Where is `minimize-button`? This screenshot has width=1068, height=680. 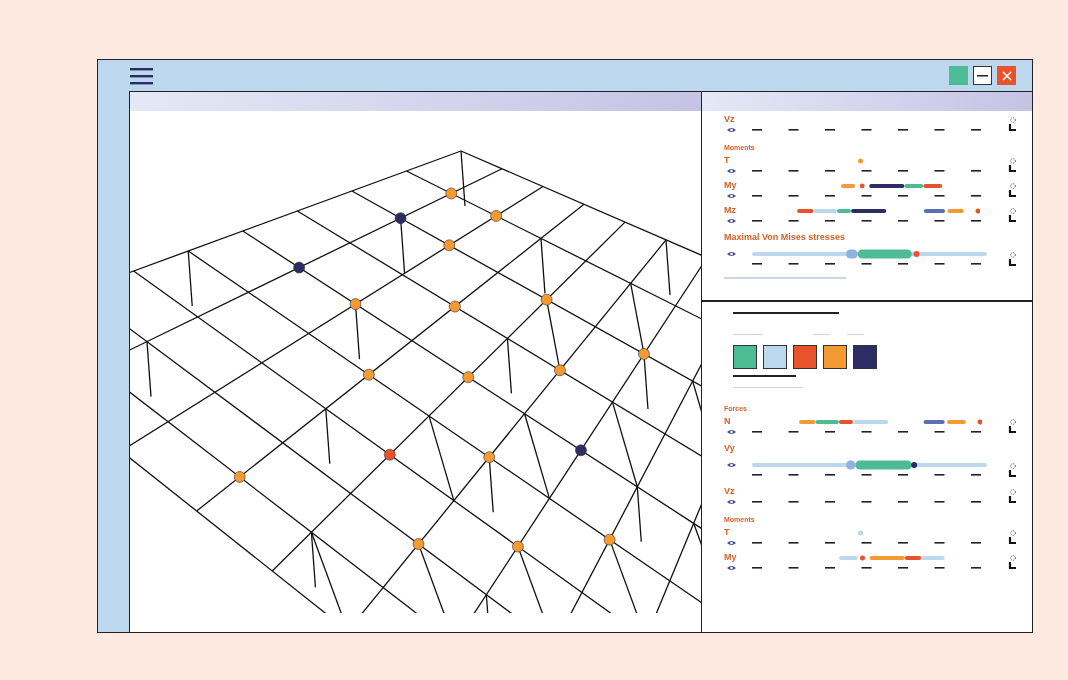 minimize-button is located at coordinates (982, 75).